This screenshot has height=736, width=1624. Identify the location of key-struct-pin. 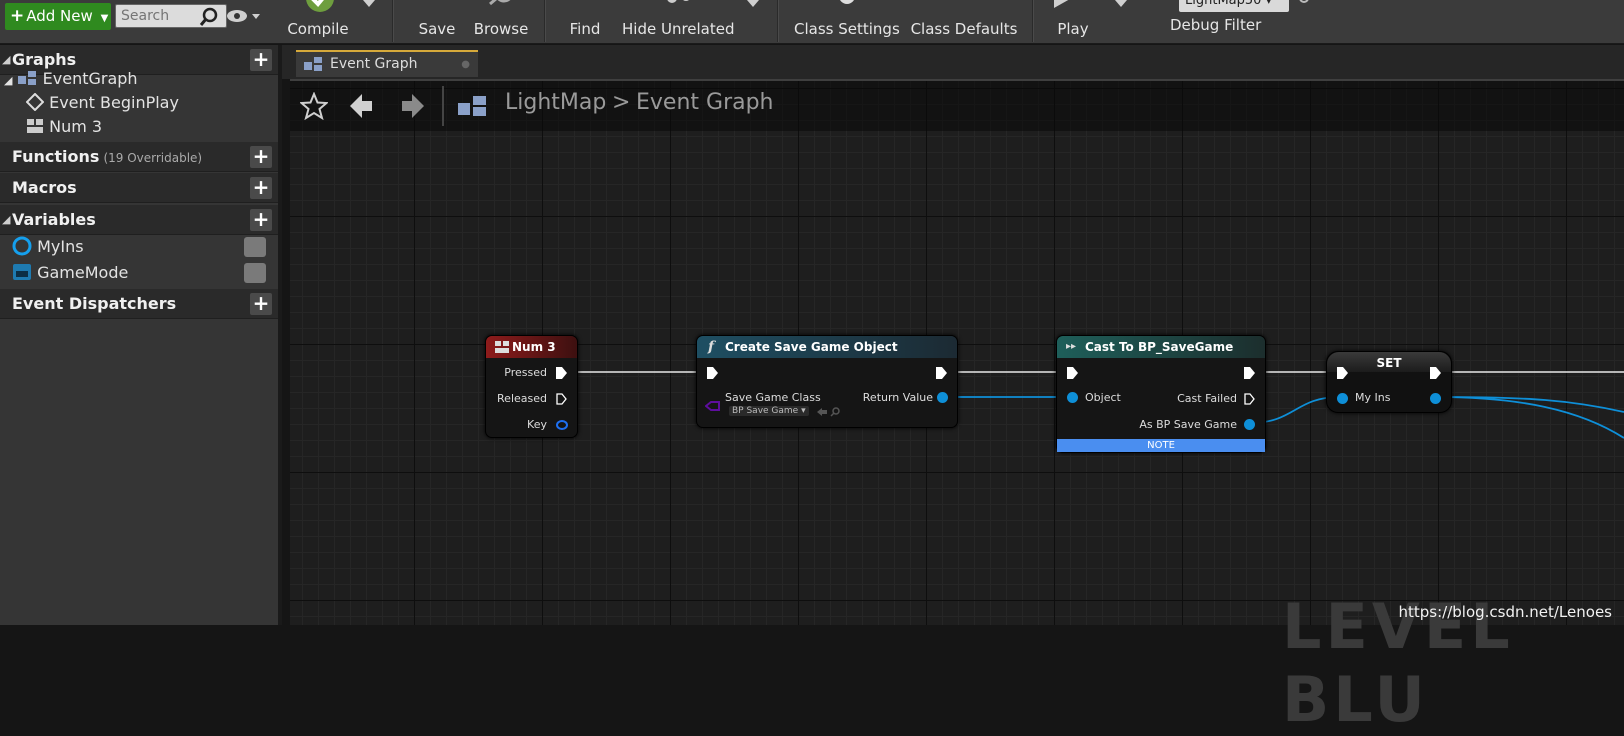
(562, 425).